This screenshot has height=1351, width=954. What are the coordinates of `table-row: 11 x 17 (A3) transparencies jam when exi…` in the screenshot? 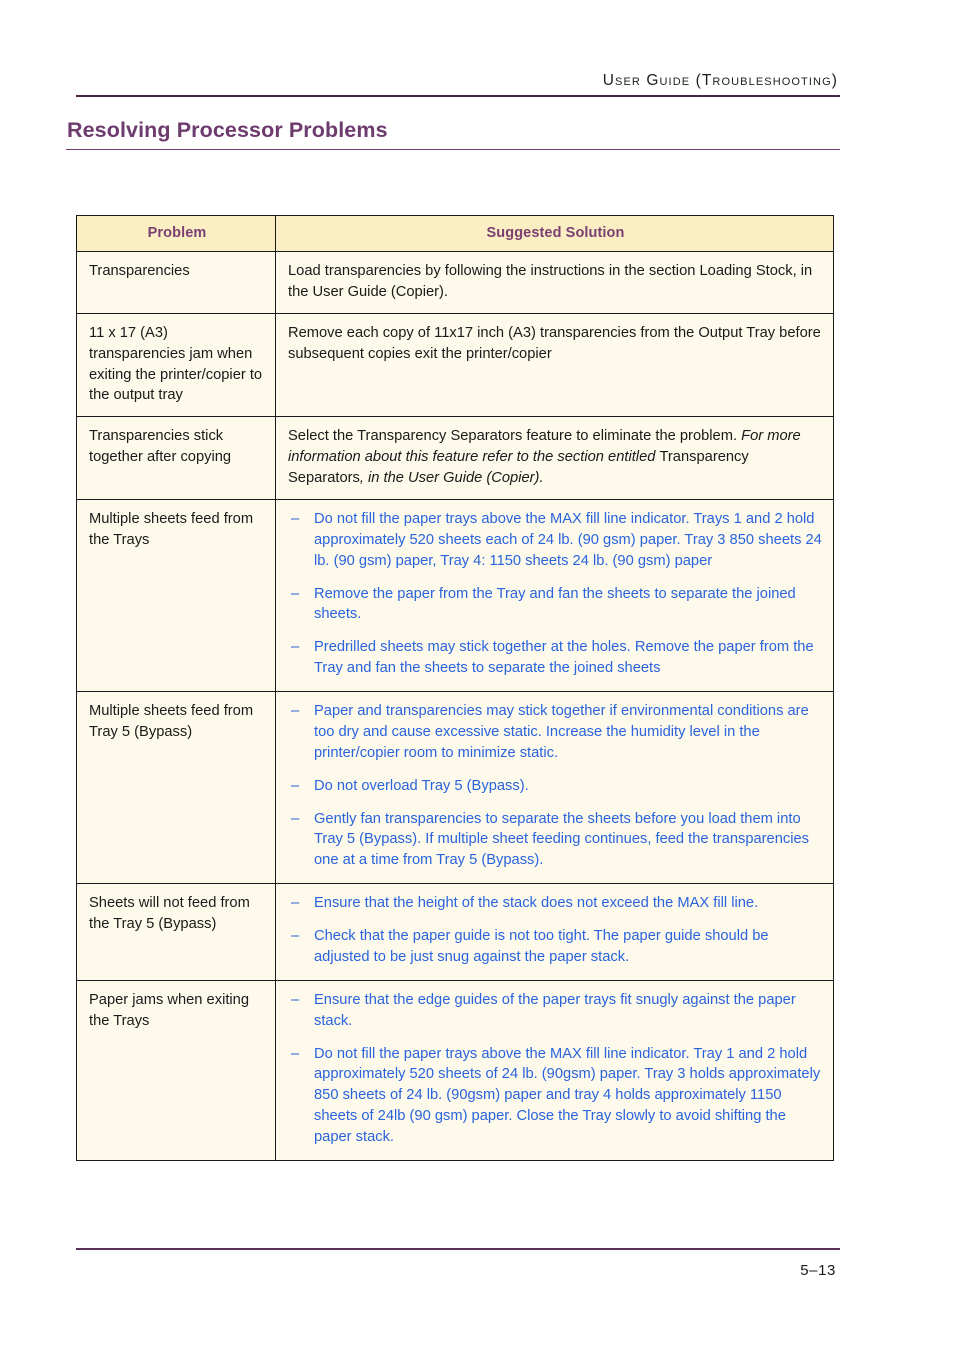 It's located at (455, 365).